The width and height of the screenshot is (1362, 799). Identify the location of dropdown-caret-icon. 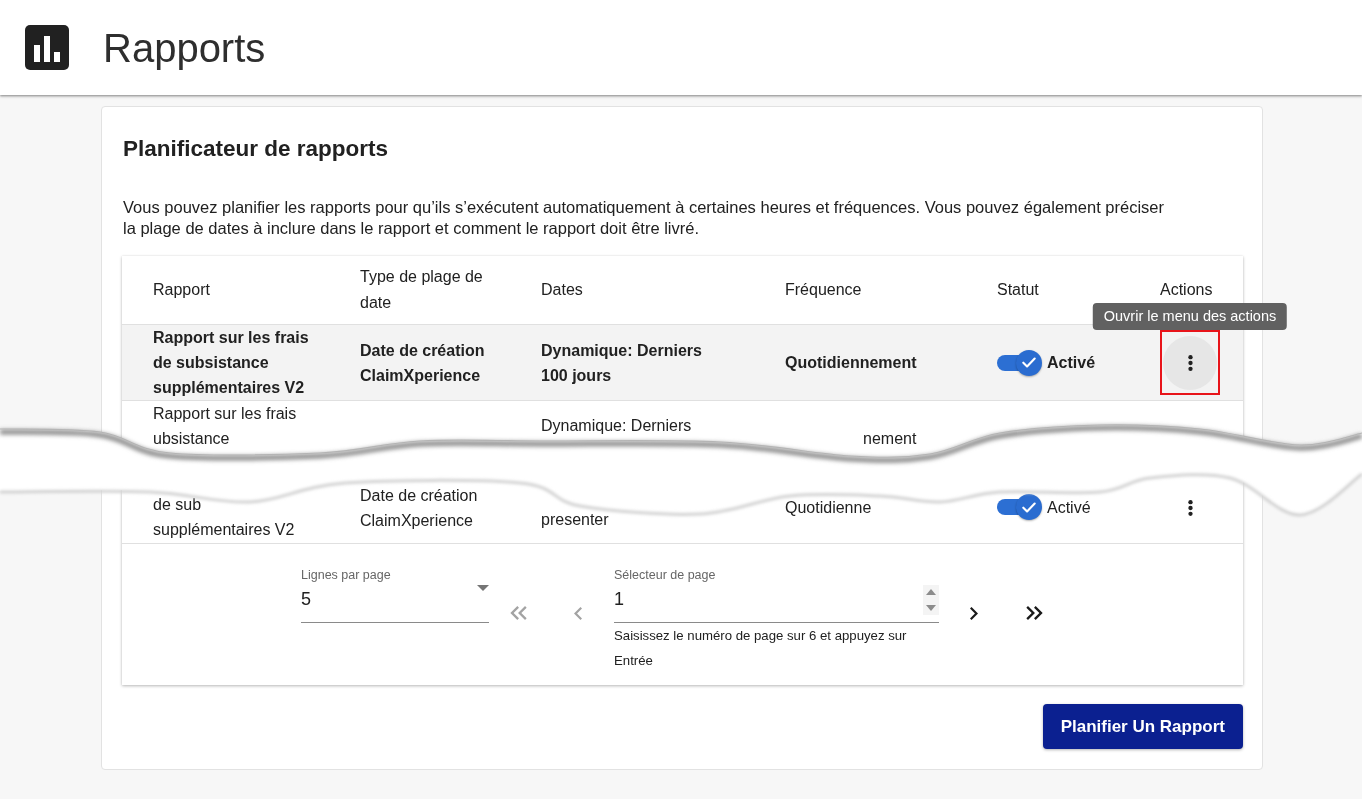
(483, 588).